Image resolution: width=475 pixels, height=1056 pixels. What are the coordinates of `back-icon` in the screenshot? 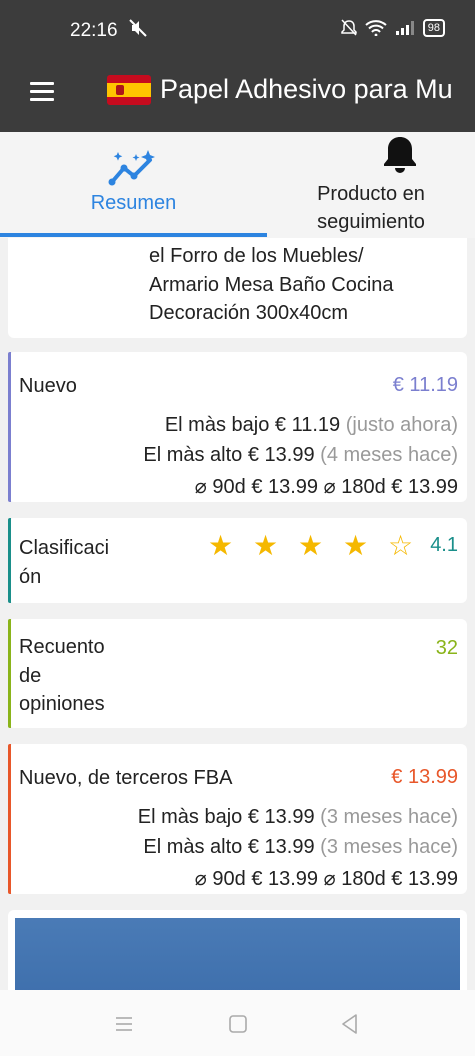 It's located at (350, 1024).